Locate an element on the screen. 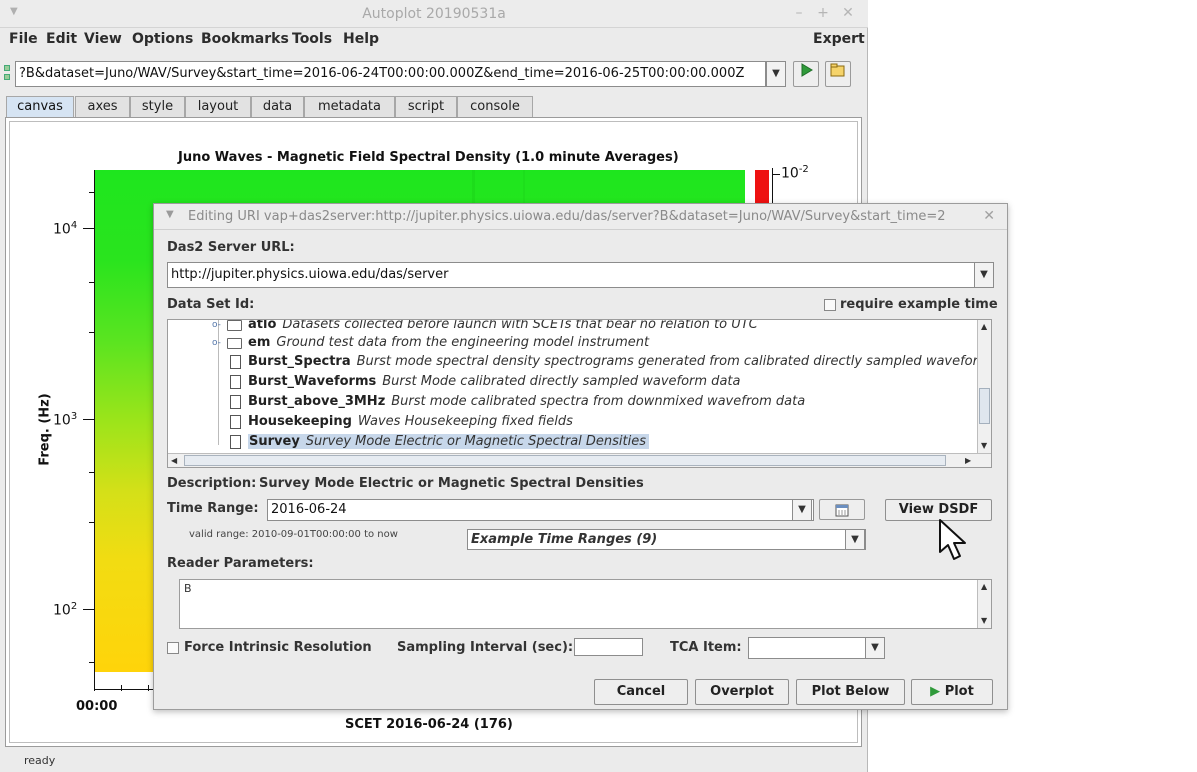  tab-style: style is located at coordinates (157, 106).